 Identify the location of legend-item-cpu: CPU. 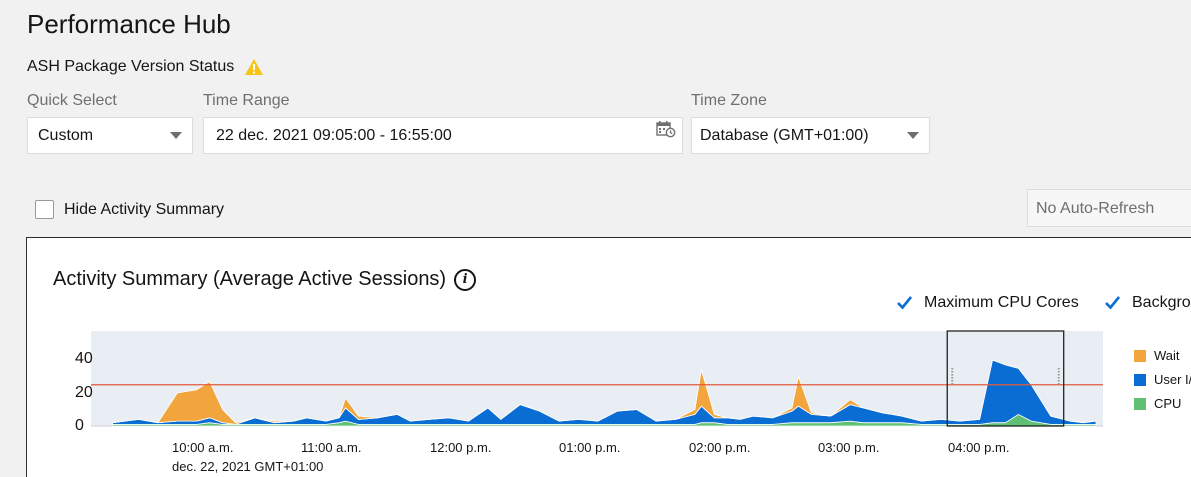
(1157, 403).